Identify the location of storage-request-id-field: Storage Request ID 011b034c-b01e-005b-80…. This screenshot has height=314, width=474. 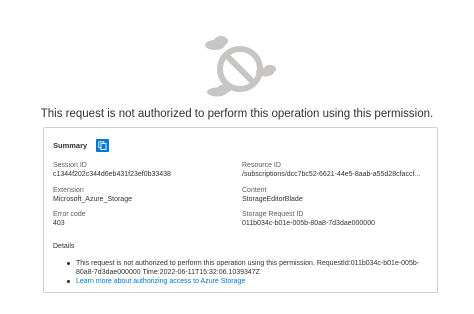
(308, 219).